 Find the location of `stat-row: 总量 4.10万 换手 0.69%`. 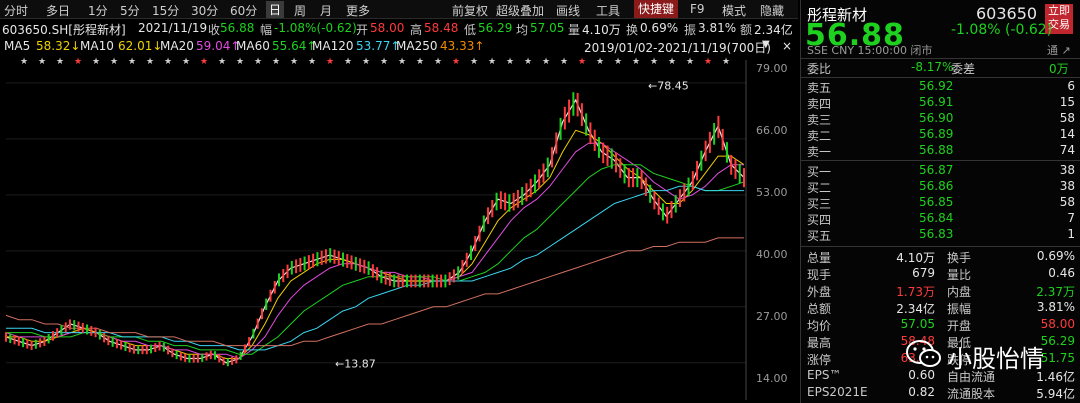

stat-row: 总量 4.10万 换手 0.69% is located at coordinates (940, 257).